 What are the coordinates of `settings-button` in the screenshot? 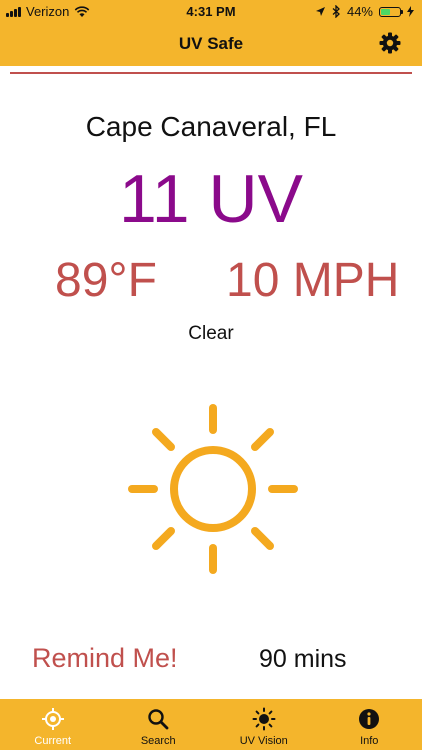 It's located at (390, 43).